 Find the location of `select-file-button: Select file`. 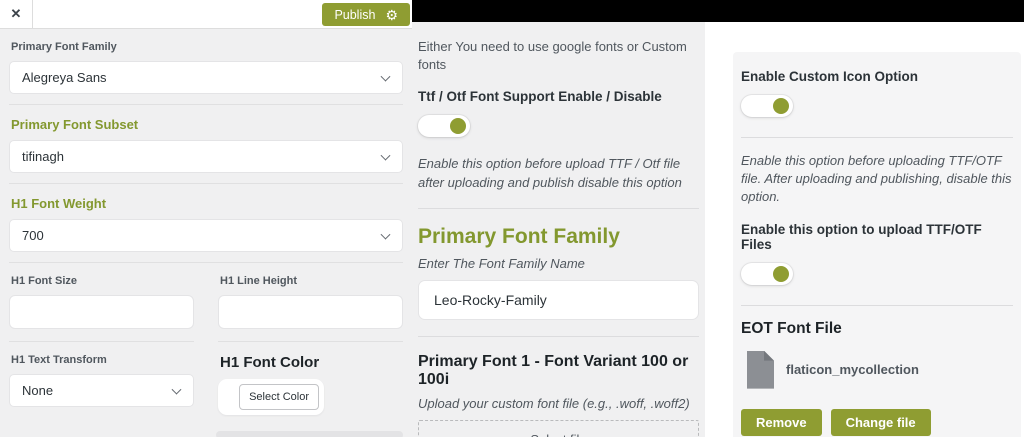

select-file-button: Select file is located at coordinates (558, 428).